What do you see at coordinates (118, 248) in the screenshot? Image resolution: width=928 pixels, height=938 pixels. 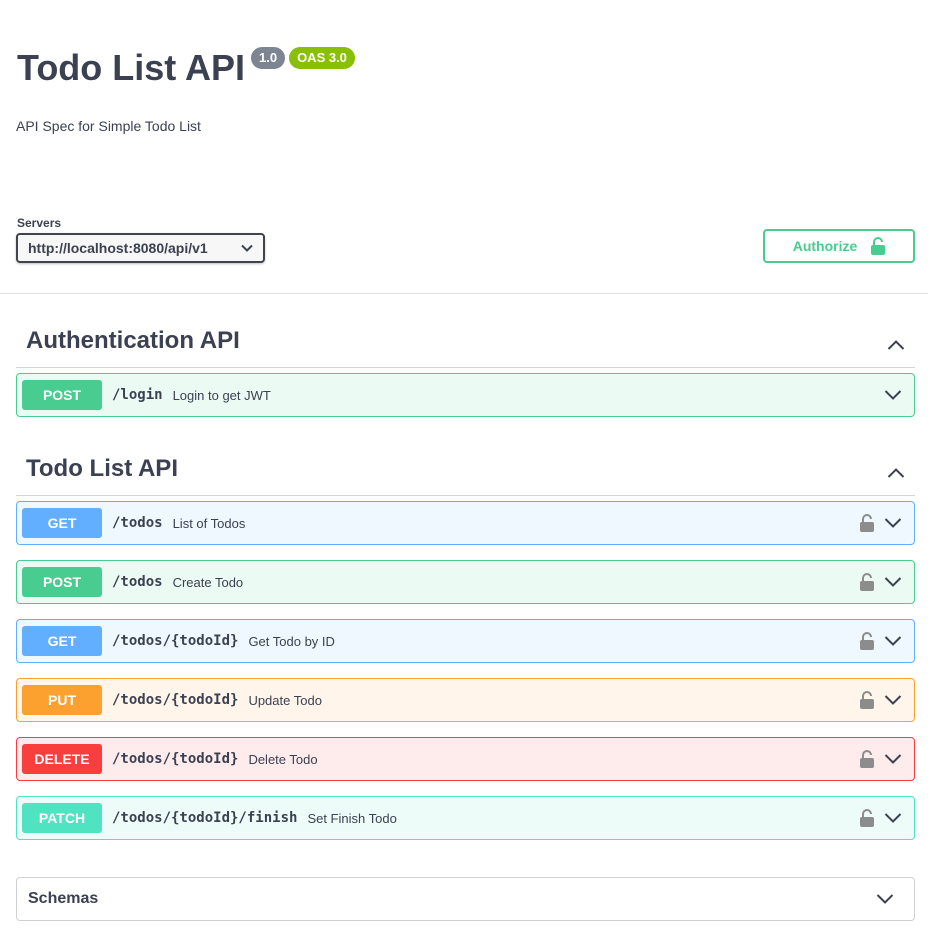 I see `server-select-value: http://localhost:8080/api/v1` at bounding box center [118, 248].